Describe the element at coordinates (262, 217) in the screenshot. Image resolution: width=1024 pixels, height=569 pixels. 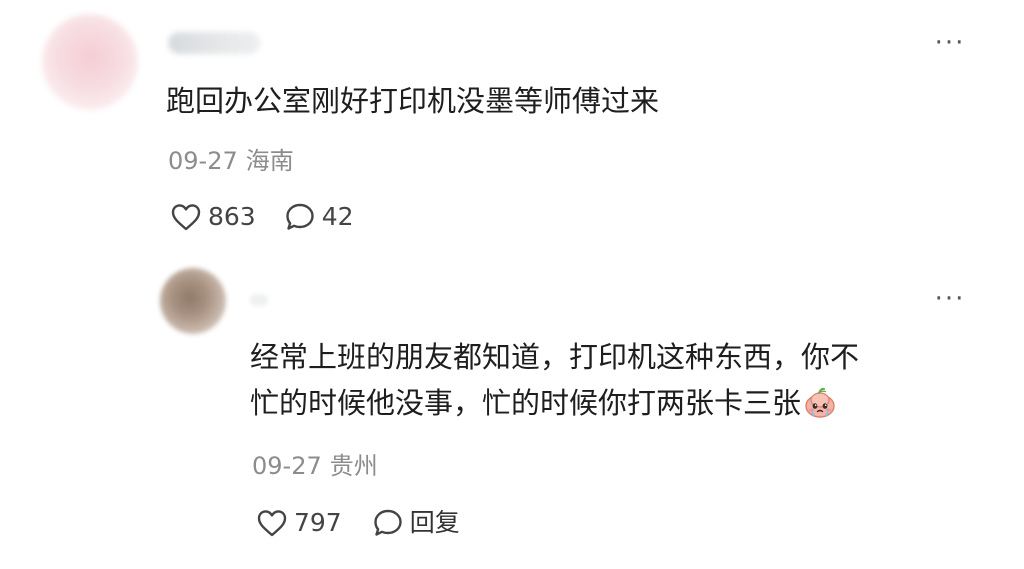
I see `comment-actions: 863 42` at that location.